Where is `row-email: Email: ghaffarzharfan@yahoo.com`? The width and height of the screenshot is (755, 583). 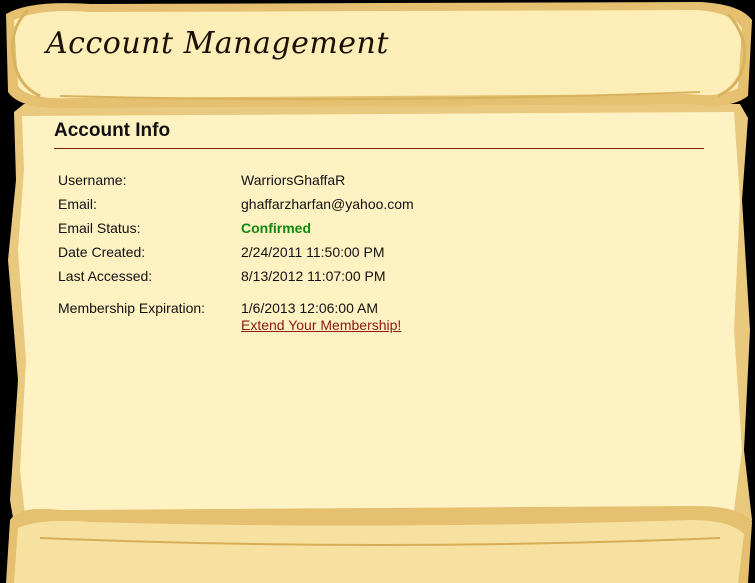 row-email: Email: ghaffarzharfan@yahoo.com is located at coordinates (308, 206).